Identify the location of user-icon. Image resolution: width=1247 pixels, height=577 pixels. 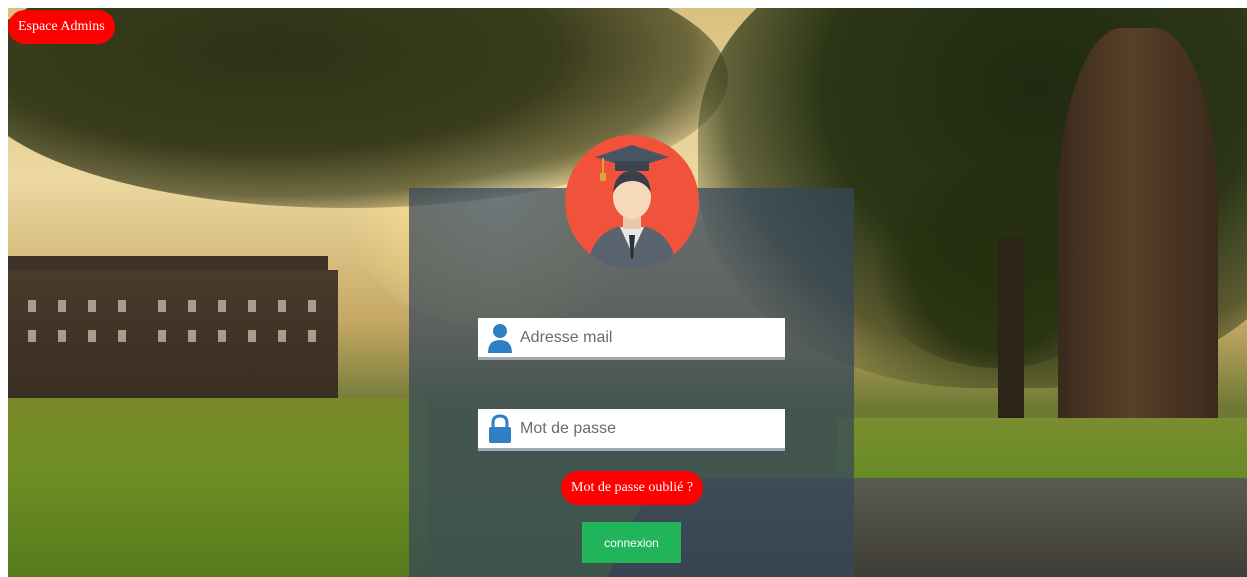
(500, 338).